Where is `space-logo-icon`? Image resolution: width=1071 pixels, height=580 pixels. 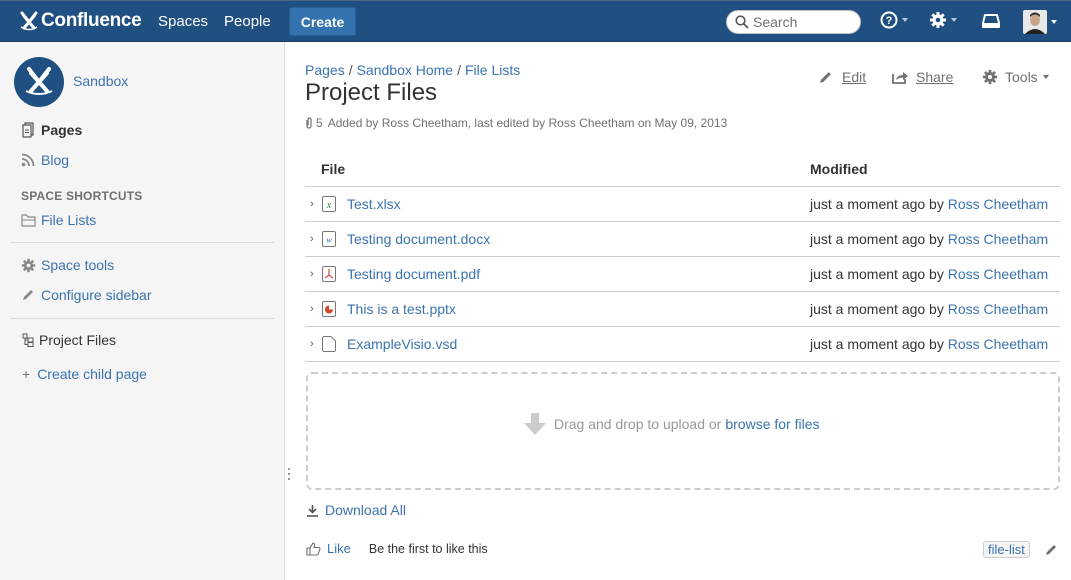
space-logo-icon is located at coordinates (39, 81).